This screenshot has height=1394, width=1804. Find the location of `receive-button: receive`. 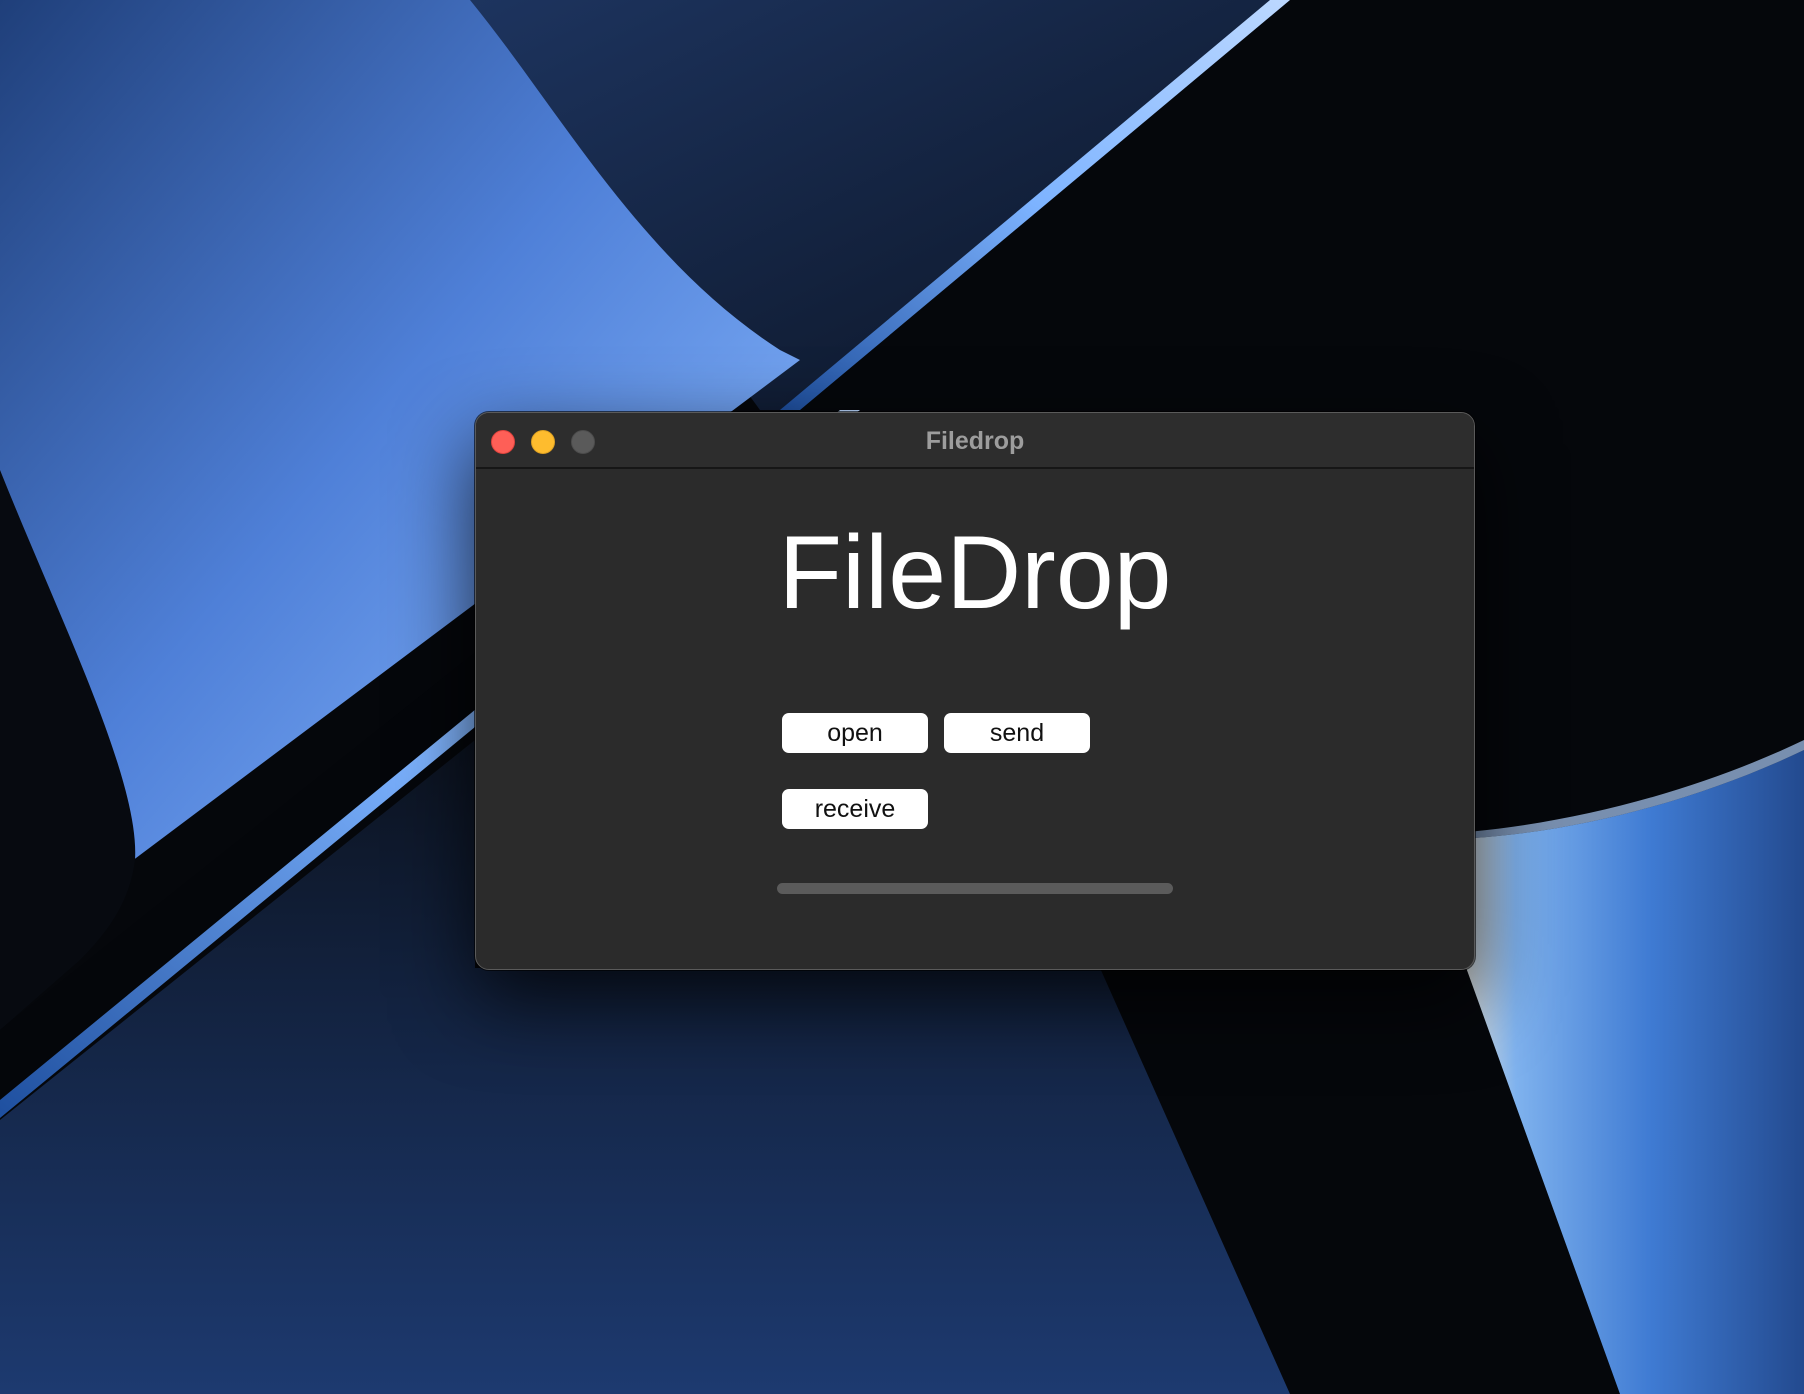

receive-button: receive is located at coordinates (855, 809).